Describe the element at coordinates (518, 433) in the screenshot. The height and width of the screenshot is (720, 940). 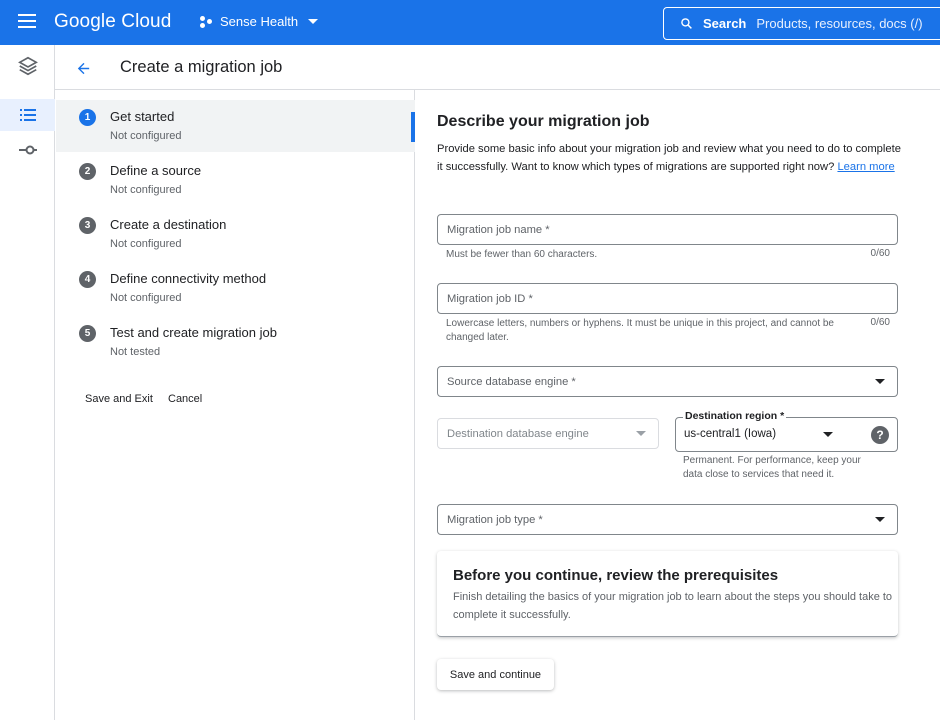
I see `destination-engine-placeholder: Destination database engine` at that location.